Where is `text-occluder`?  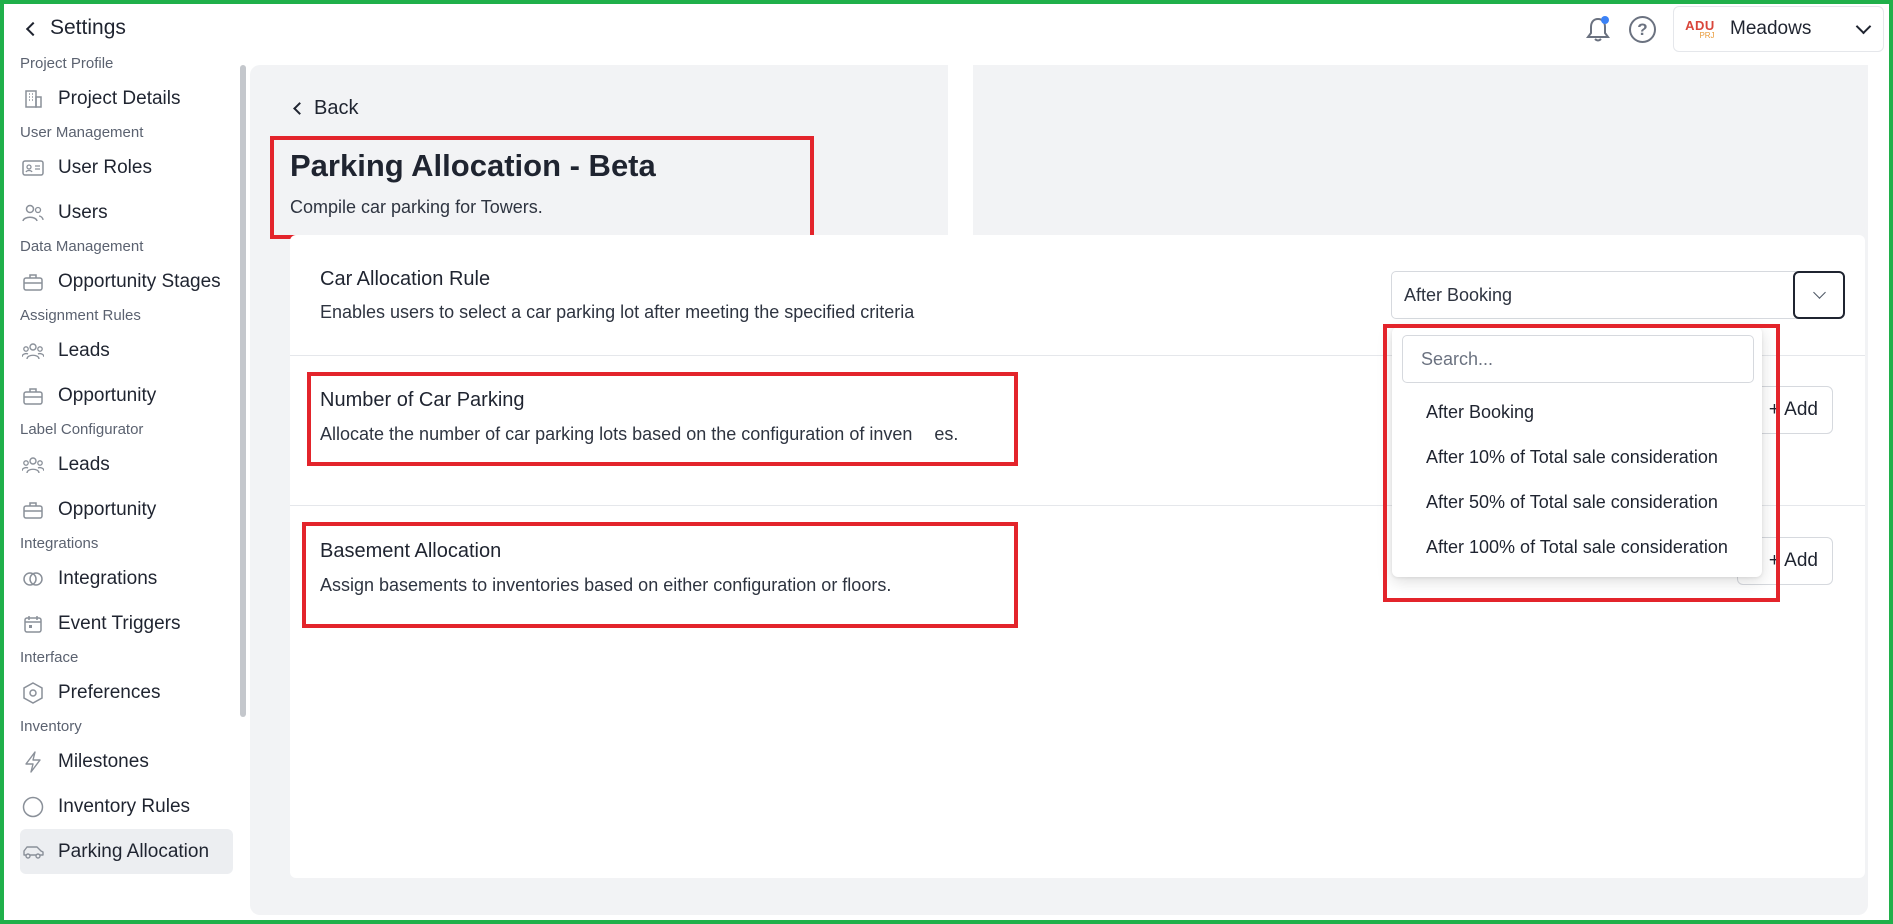
text-occluder is located at coordinates (960, 296).